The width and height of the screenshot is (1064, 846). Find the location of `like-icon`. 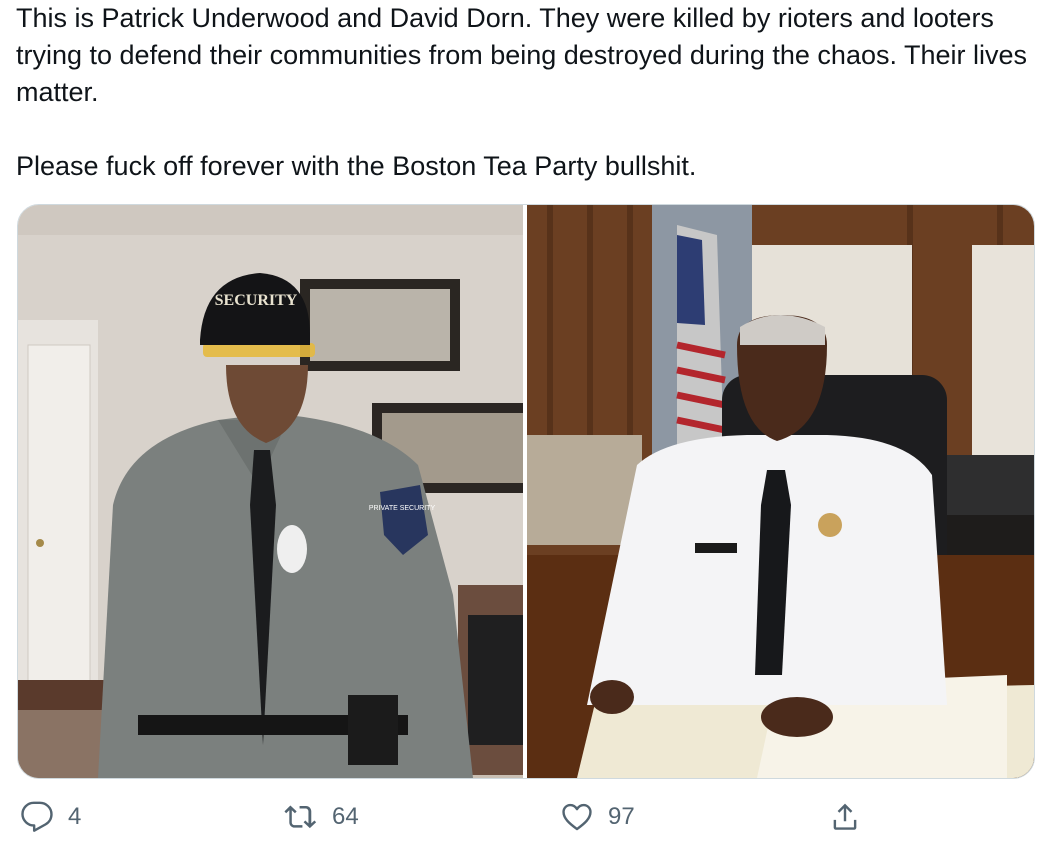

like-icon is located at coordinates (577, 817).